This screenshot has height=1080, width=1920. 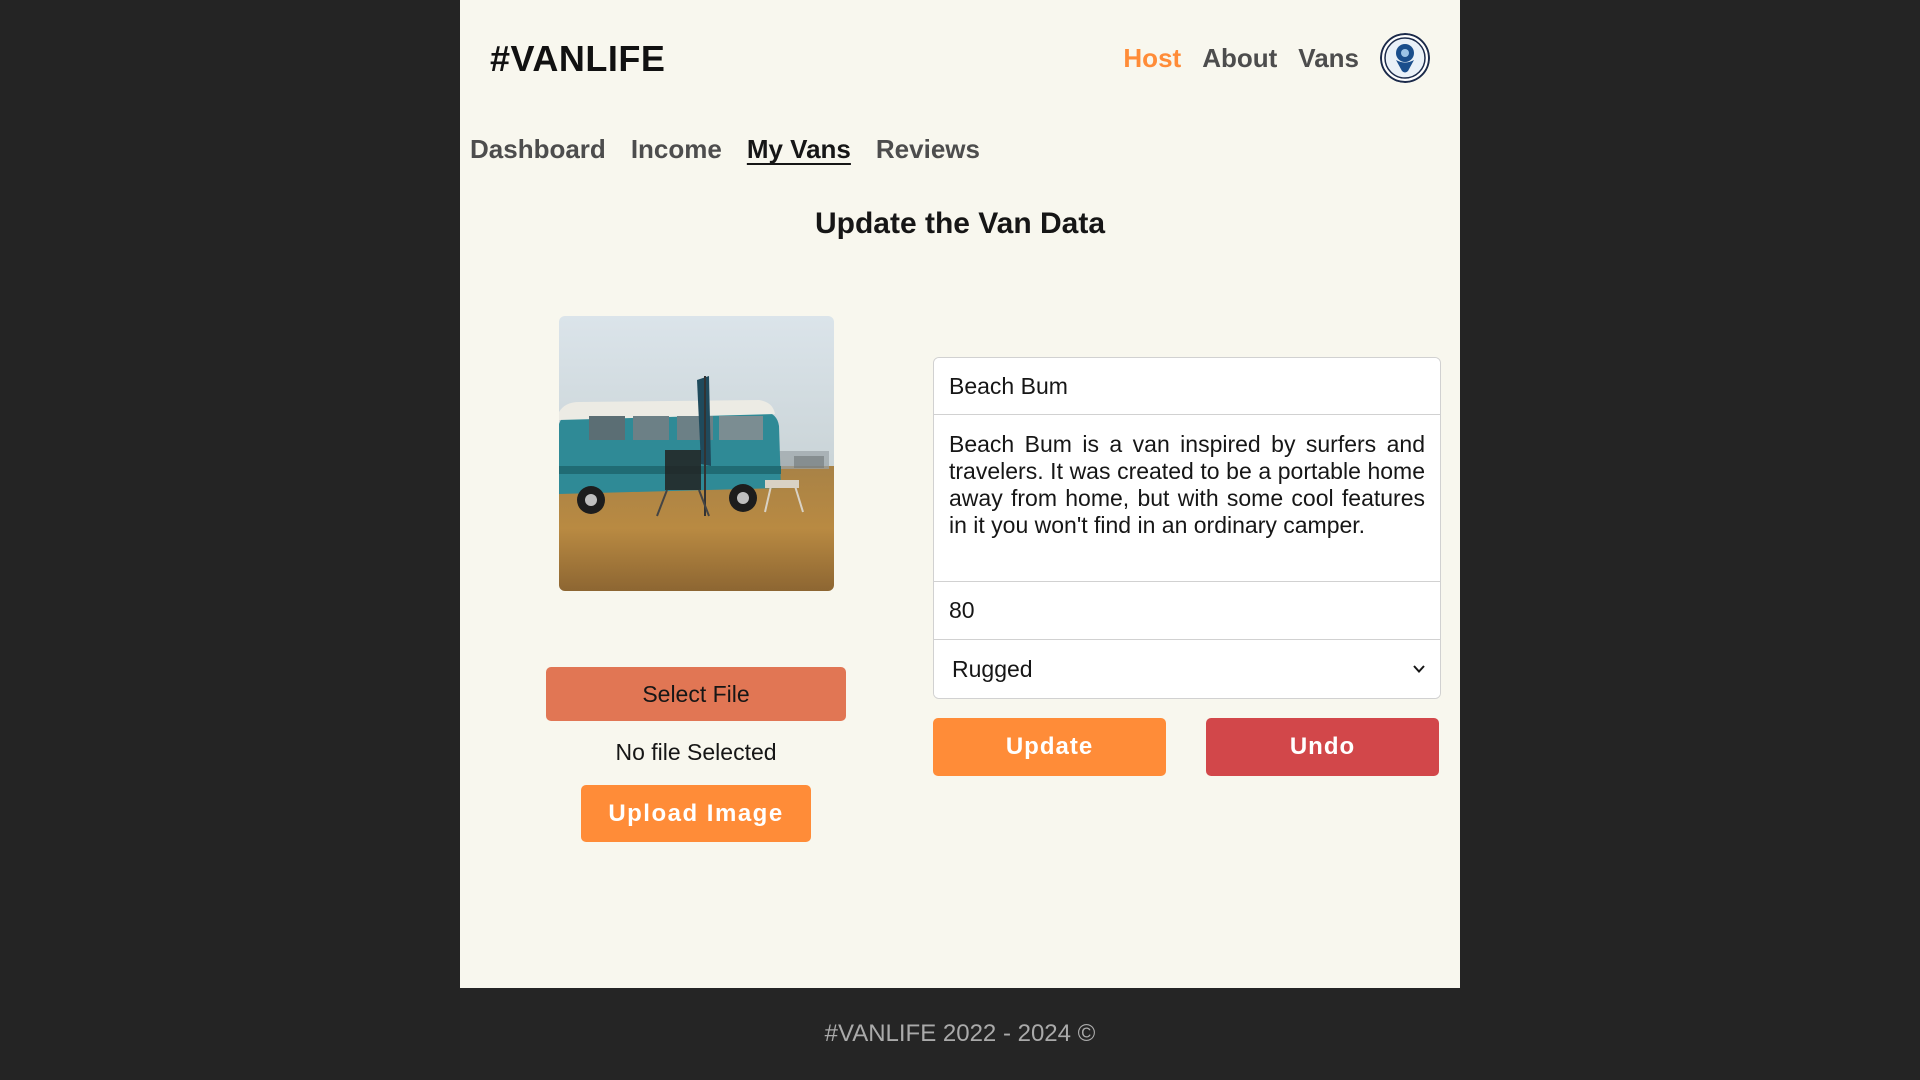 I want to click on van-name-input, so click(x=1187, y=386).